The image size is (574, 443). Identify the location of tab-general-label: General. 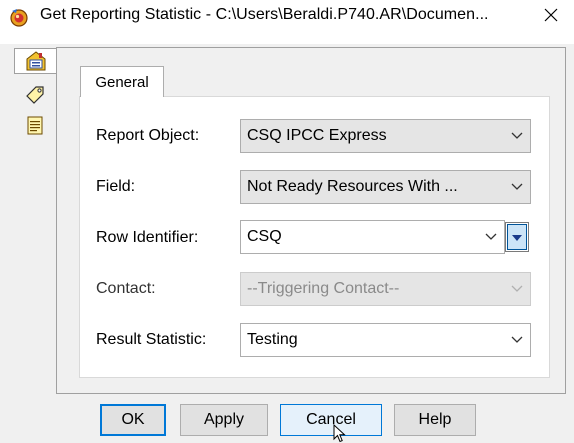
(122, 82).